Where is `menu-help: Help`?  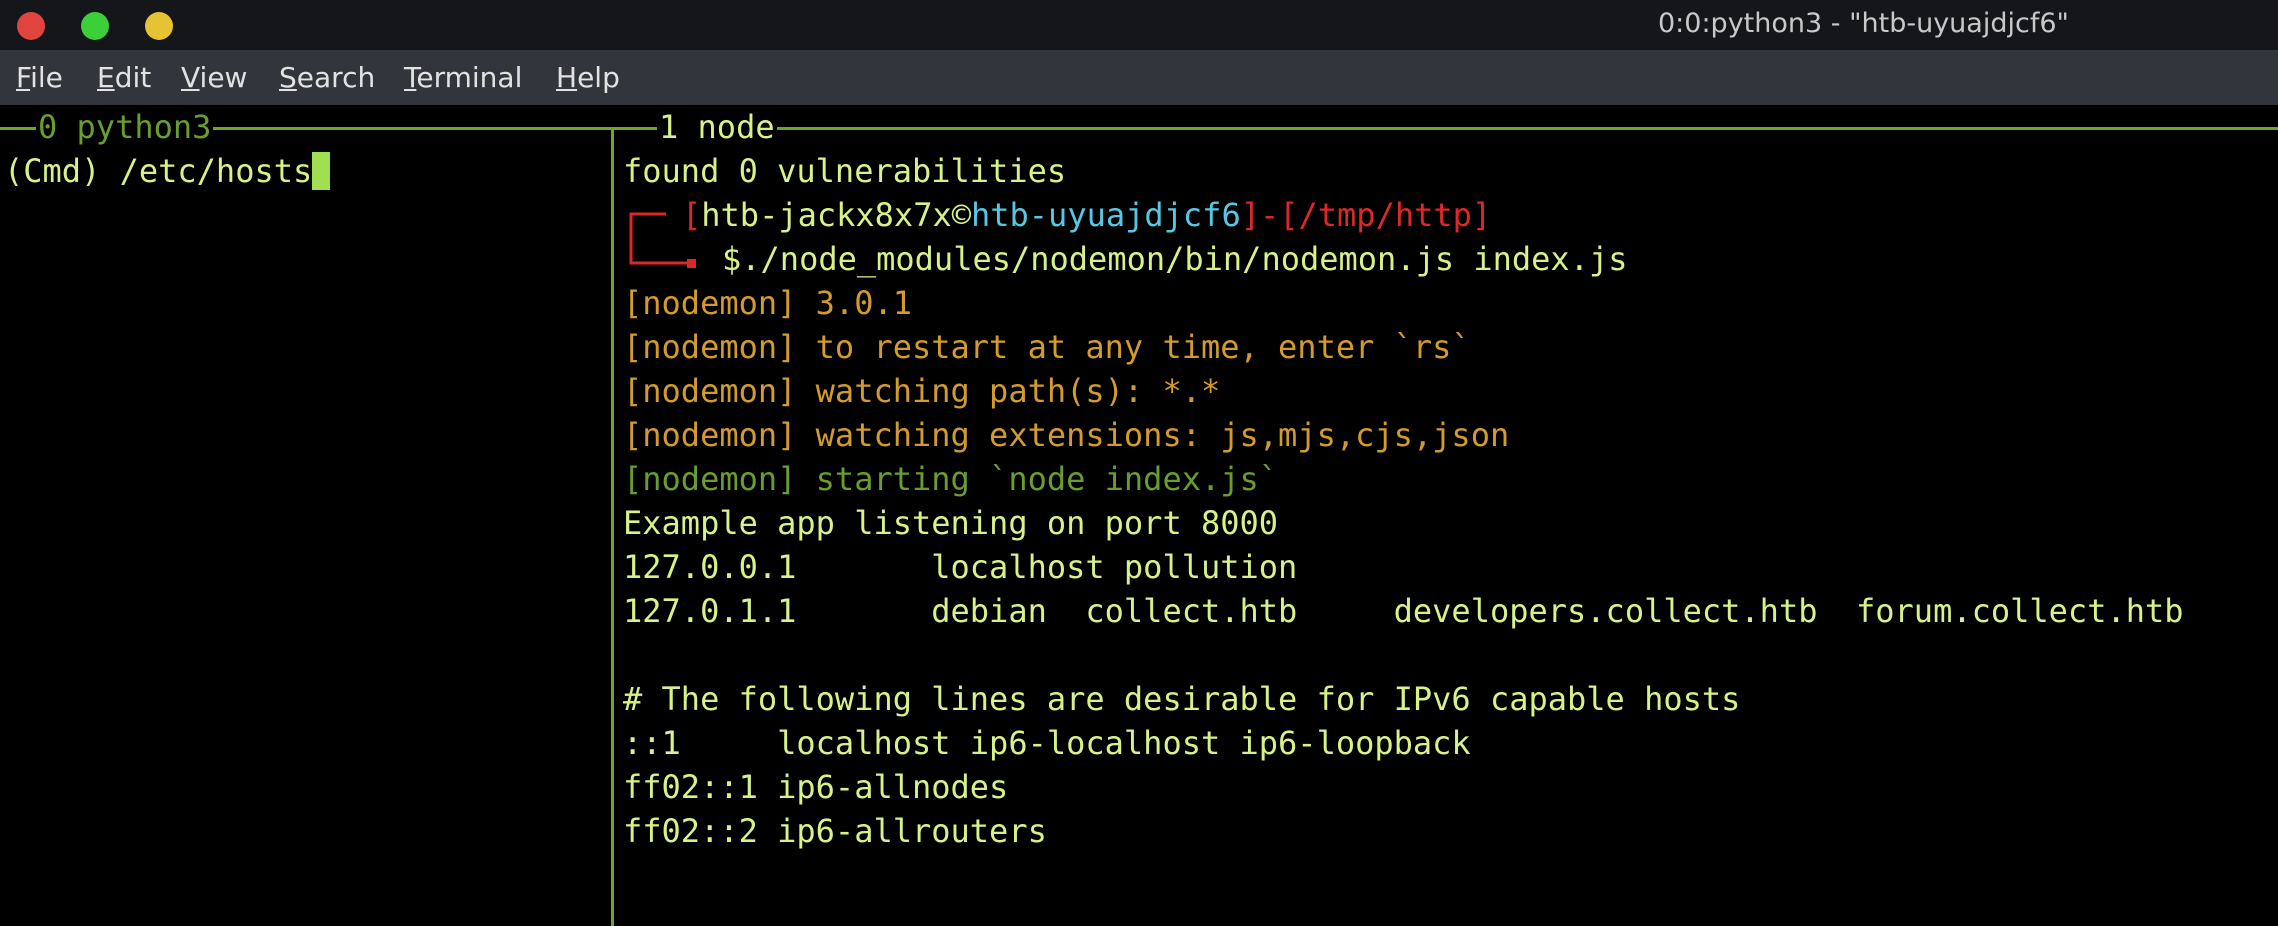
menu-help: Help is located at coordinates (588, 77).